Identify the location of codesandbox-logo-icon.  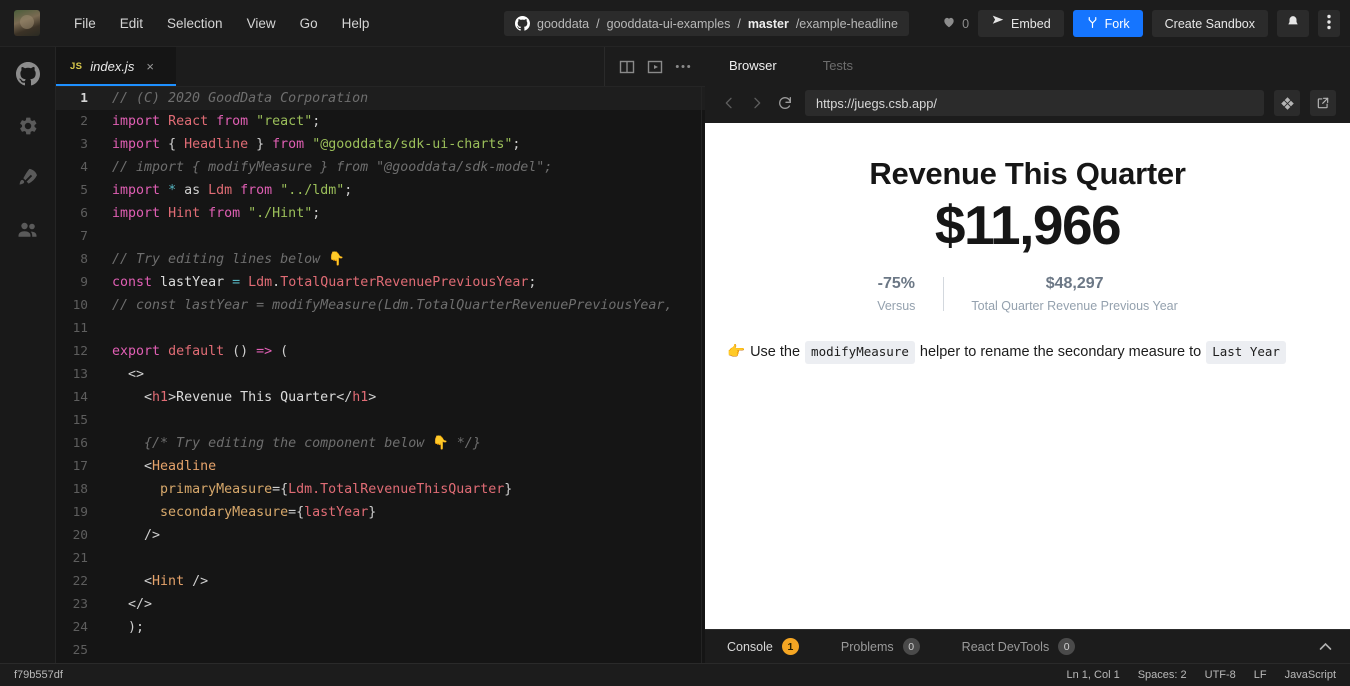
(1287, 103).